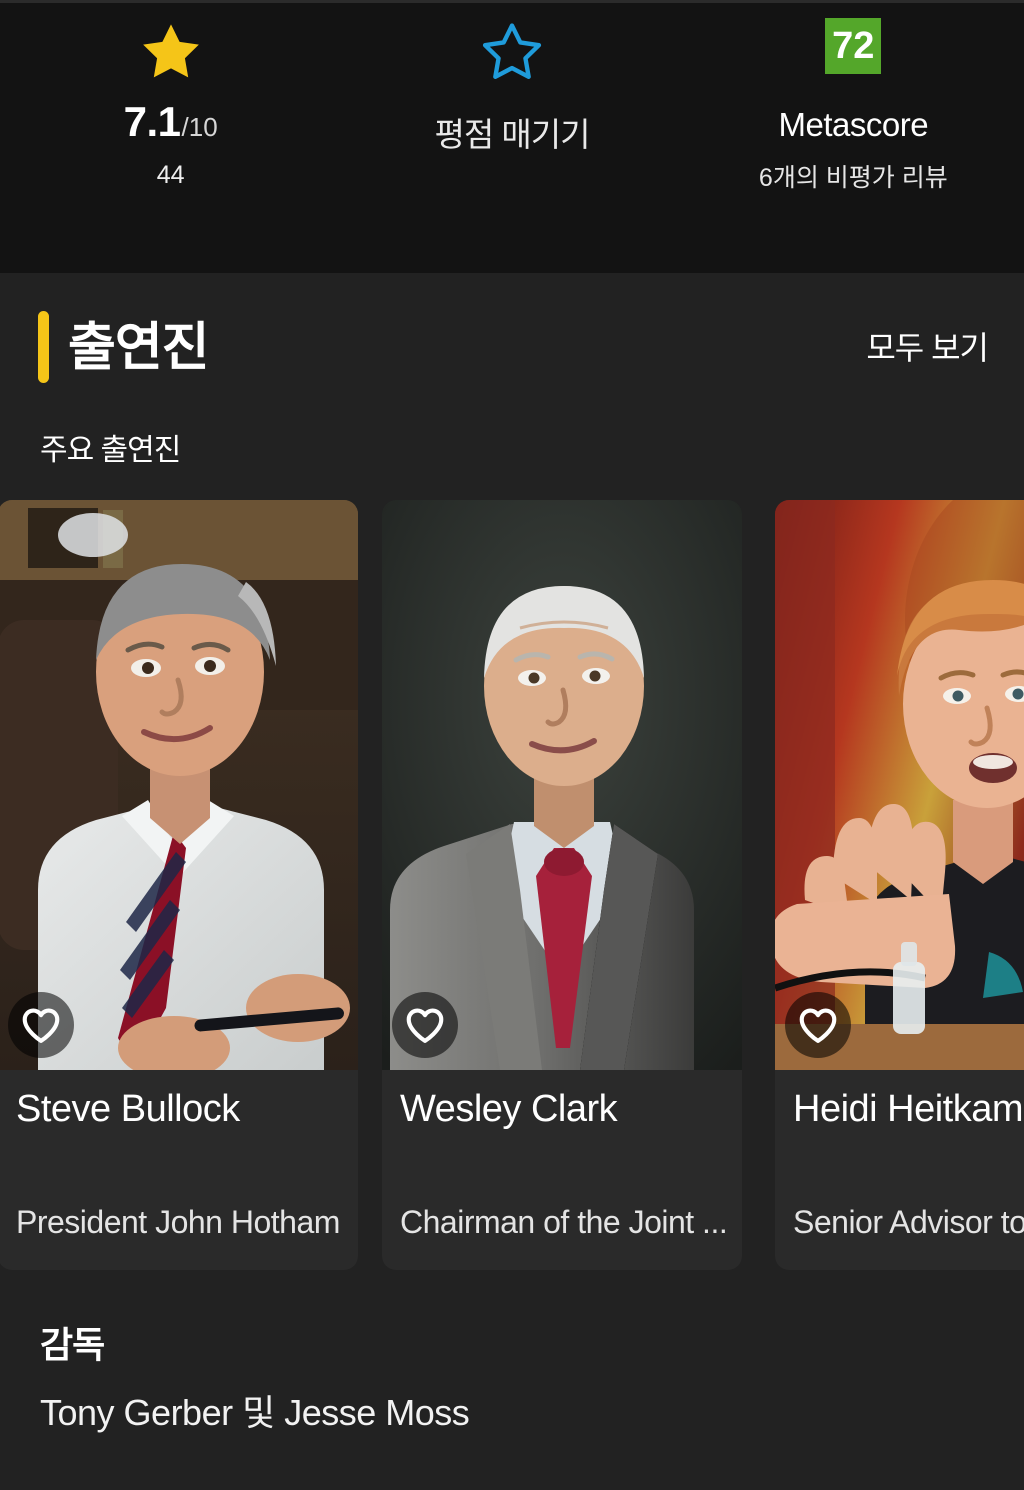  What do you see at coordinates (512, 53) in the screenshot?
I see `star-outline-icon` at bounding box center [512, 53].